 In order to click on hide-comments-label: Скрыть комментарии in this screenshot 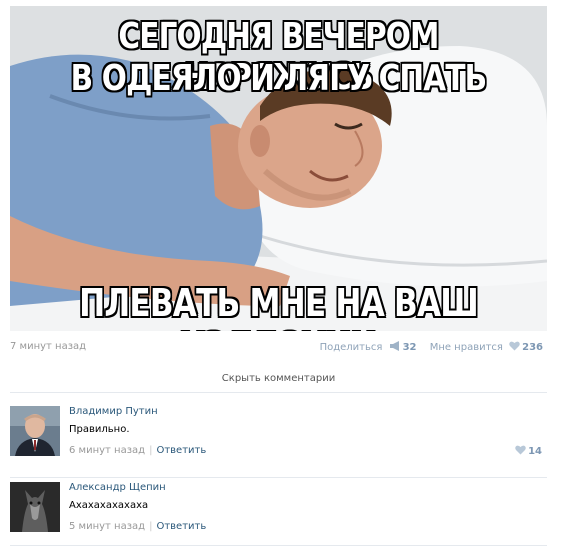, I will do `click(278, 378)`.